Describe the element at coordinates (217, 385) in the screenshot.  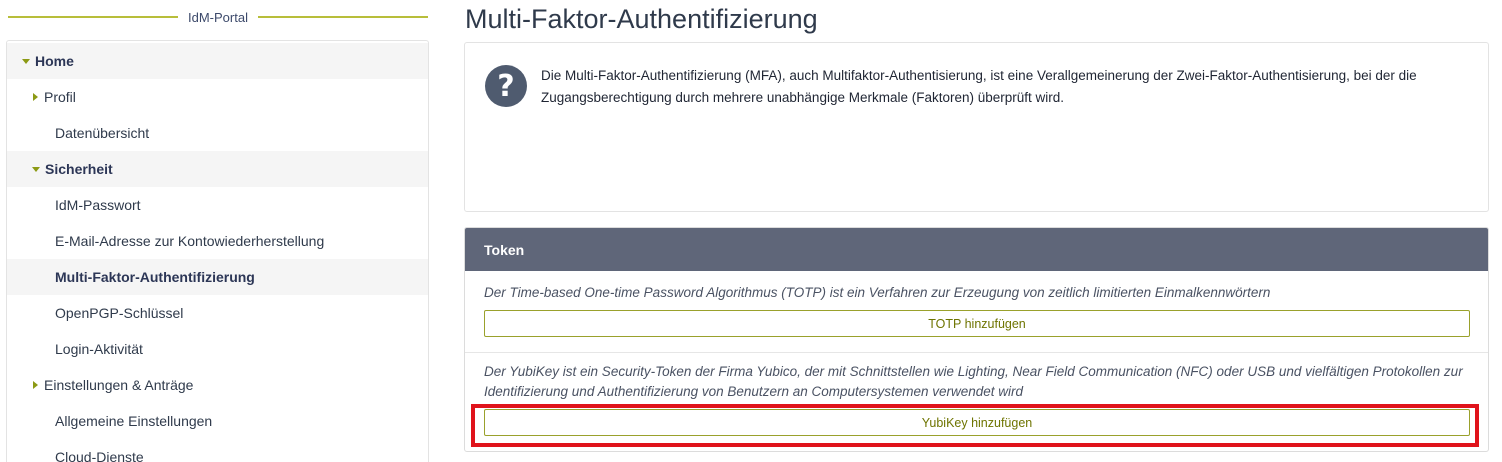
I see `sidebar-item-einstellungen: Einstellungen & Anträge` at that location.